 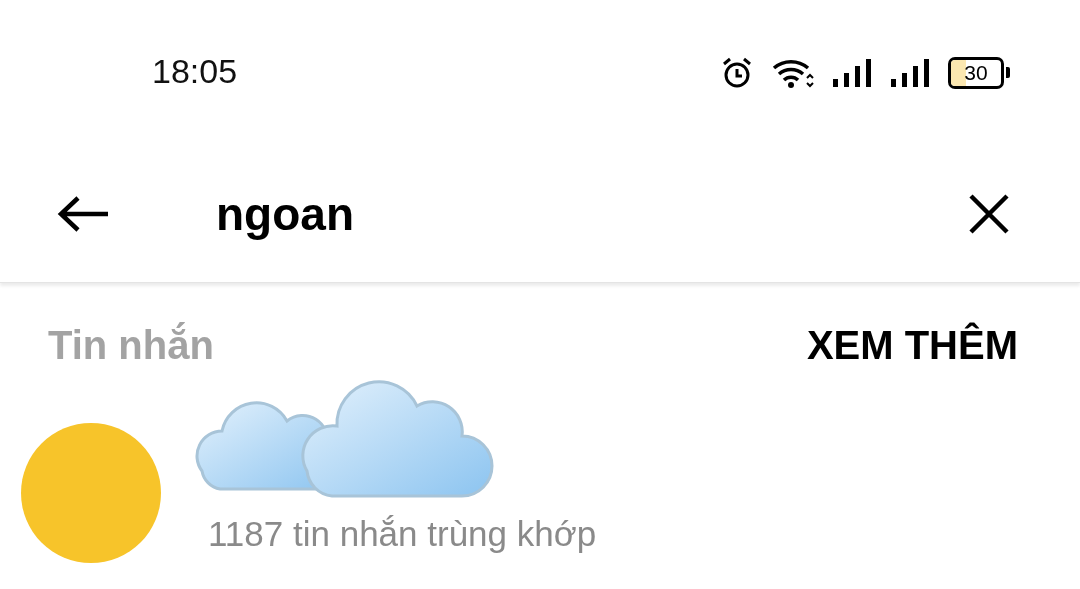 I want to click on close-button, so click(x=989, y=213).